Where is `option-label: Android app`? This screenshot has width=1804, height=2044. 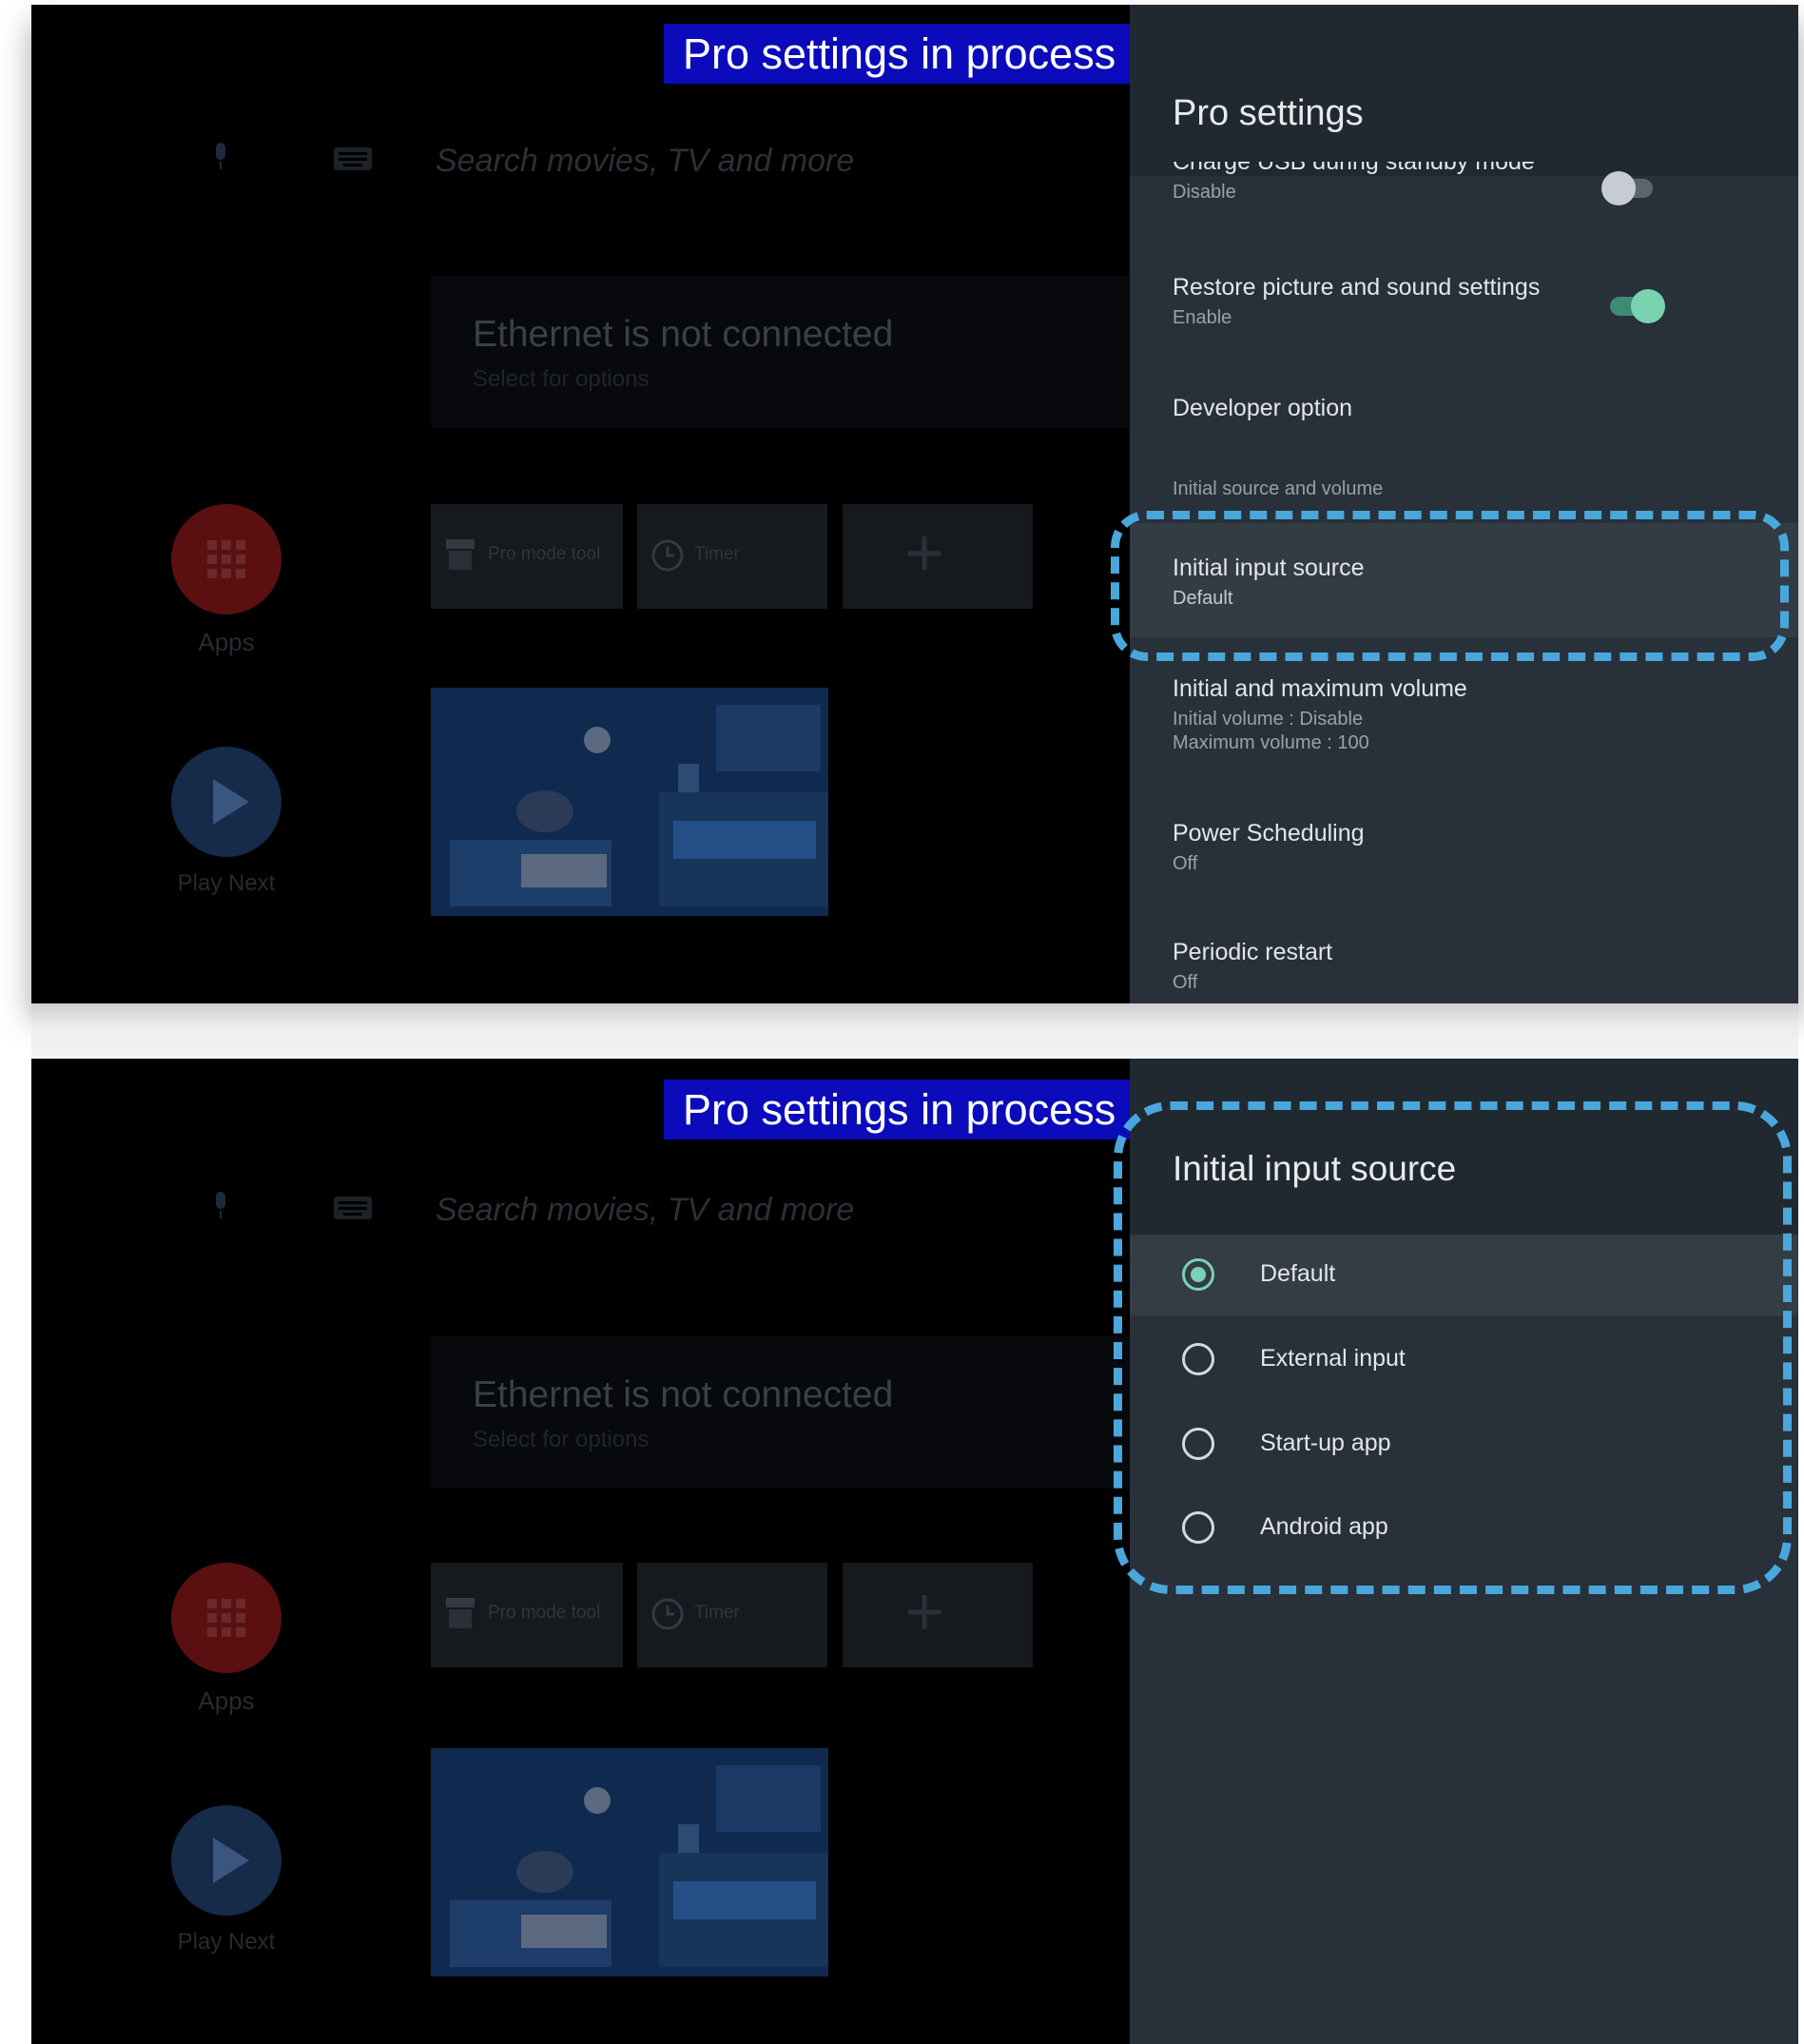
option-label: Android app is located at coordinates (1324, 1526).